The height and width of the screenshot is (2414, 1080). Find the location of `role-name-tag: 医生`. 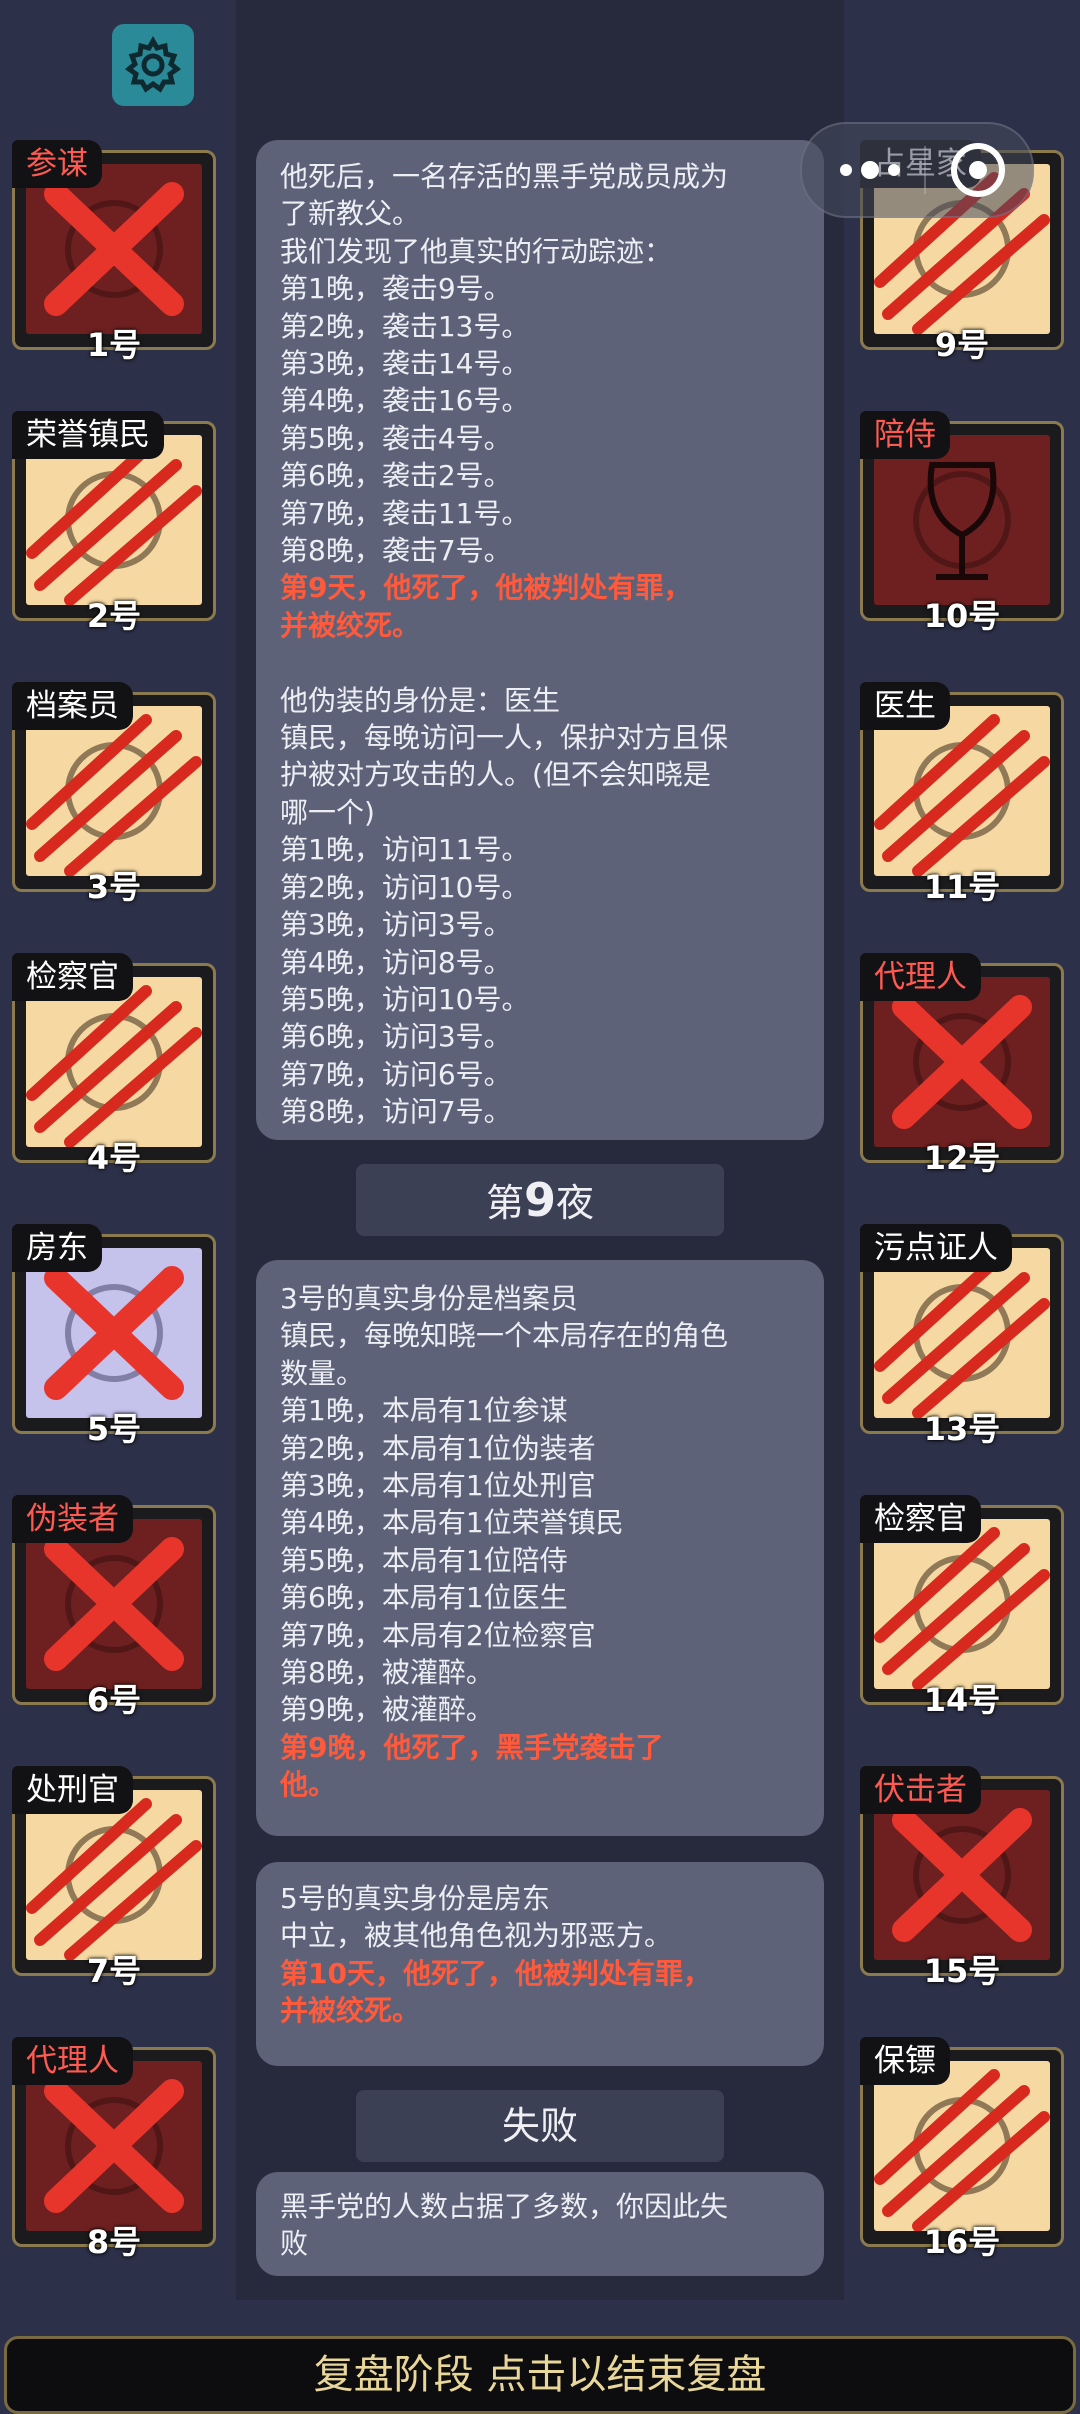

role-name-tag: 医生 is located at coordinates (905, 706).